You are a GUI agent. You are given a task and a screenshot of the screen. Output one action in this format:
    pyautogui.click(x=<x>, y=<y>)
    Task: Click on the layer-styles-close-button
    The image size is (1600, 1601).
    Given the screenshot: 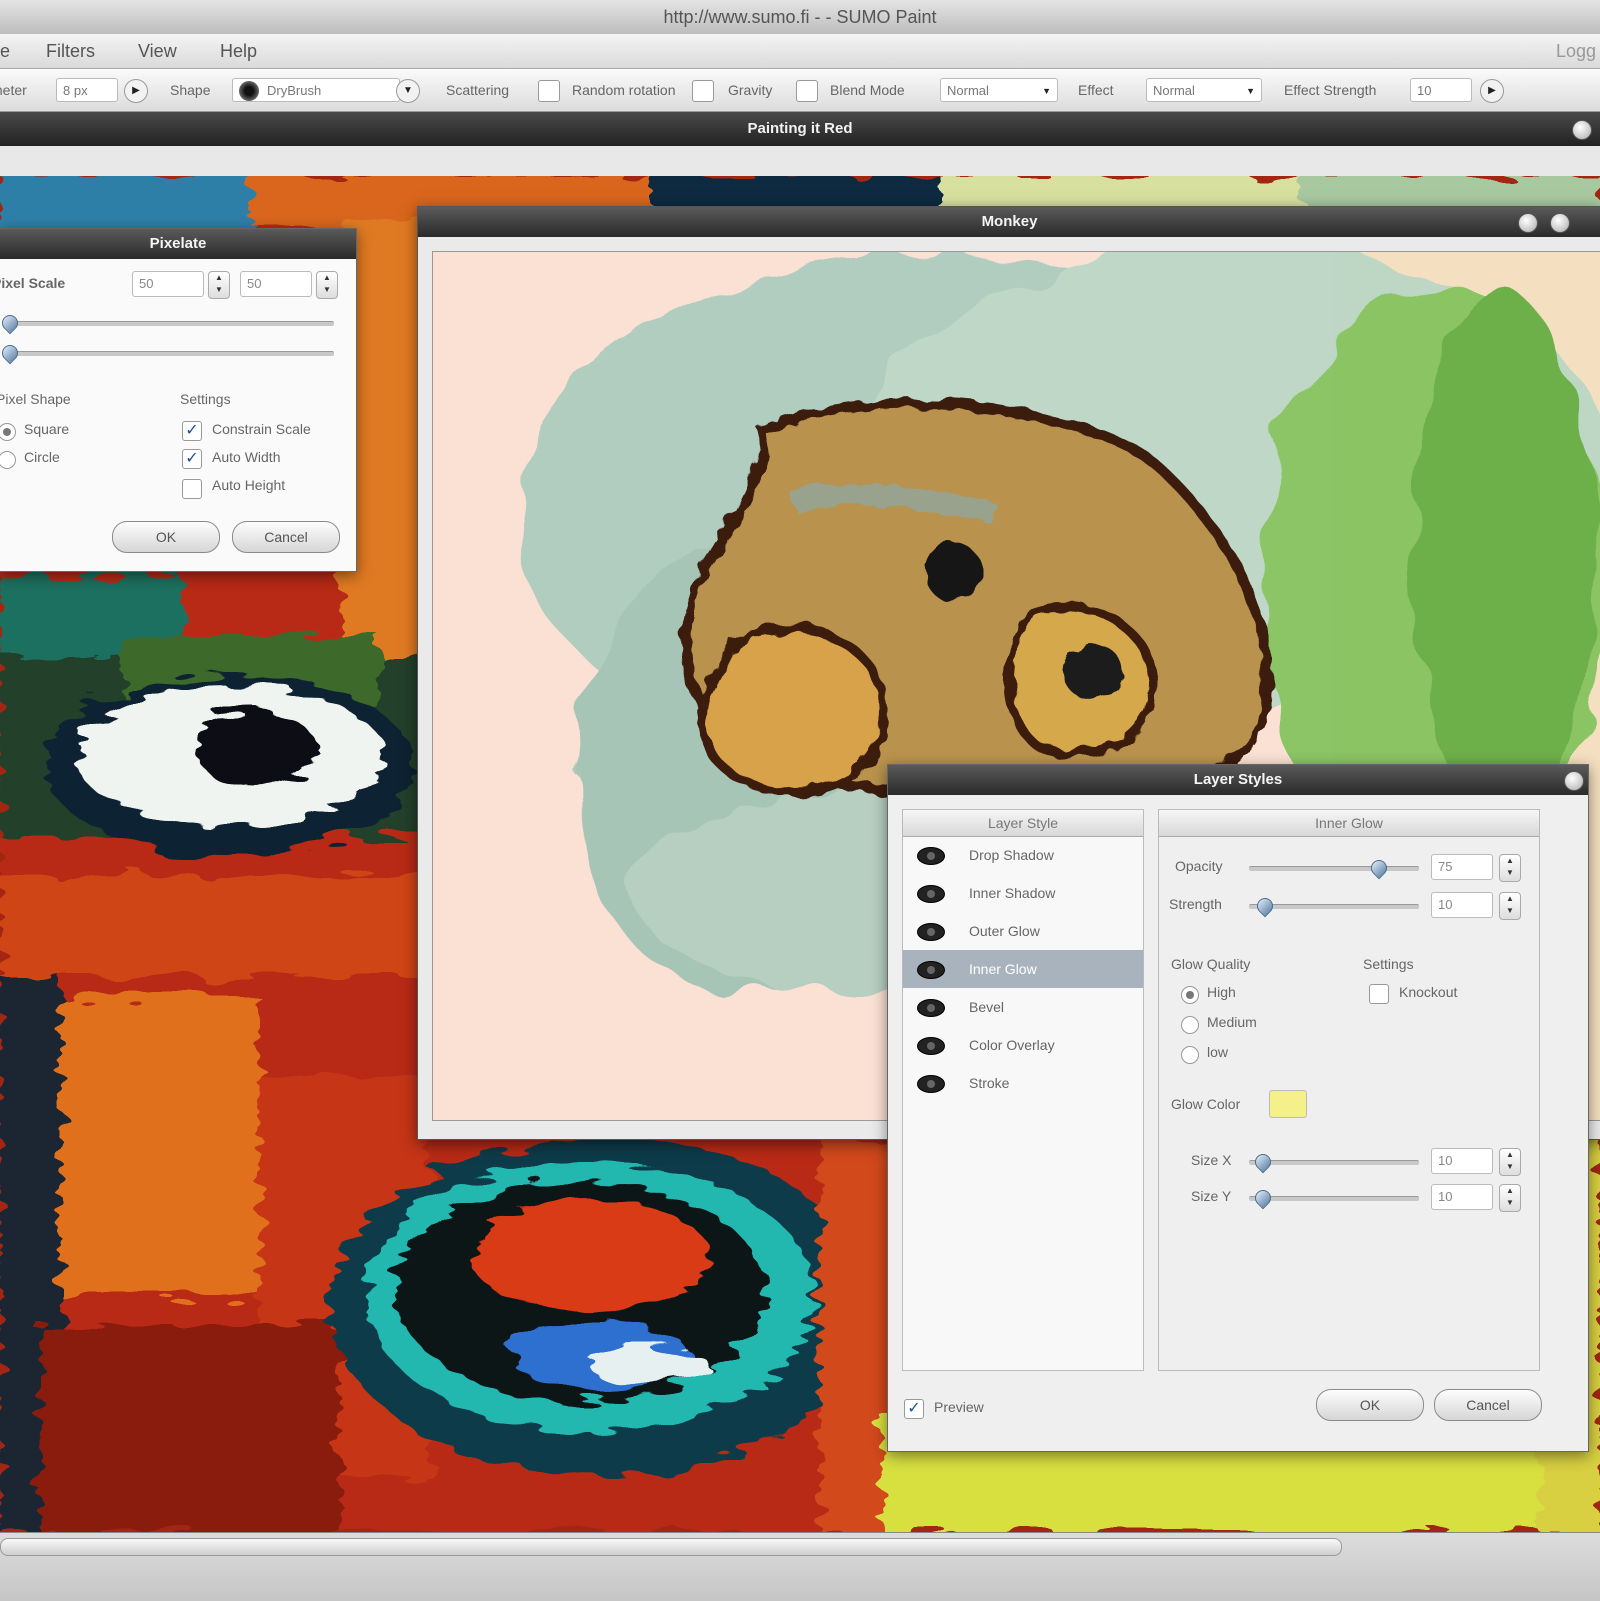 What is the action you would take?
    pyautogui.click(x=1574, y=781)
    